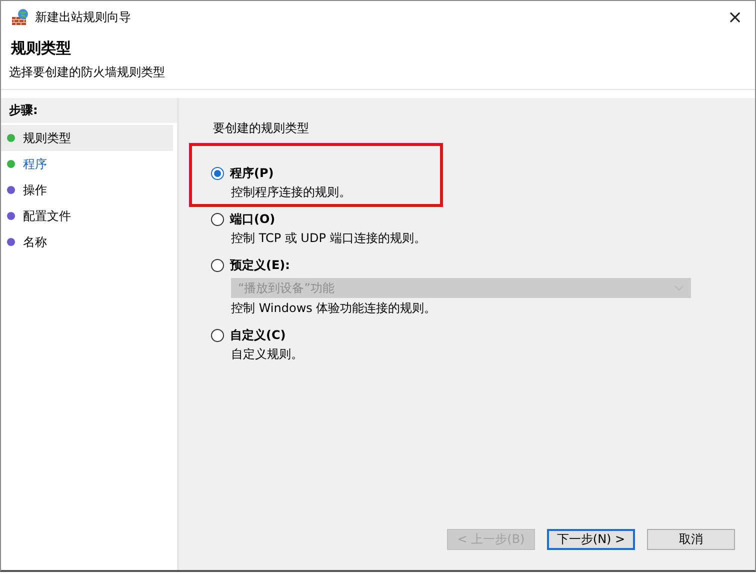 Image resolution: width=756 pixels, height=574 pixels. I want to click on page-title: 规则类型, so click(41, 48).